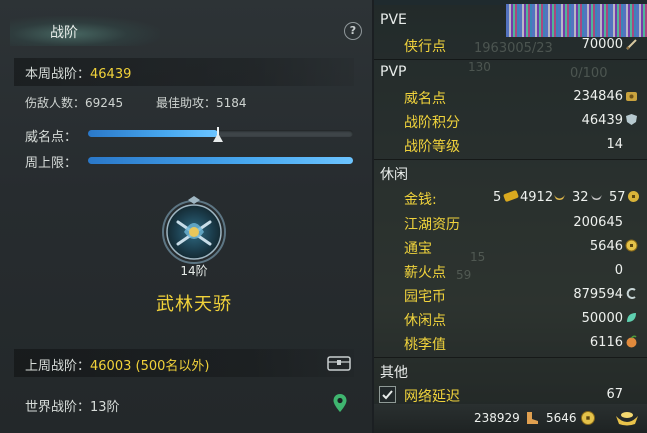  What do you see at coordinates (425, 273) in the screenshot?
I see `firewood-label: 薪火点` at bounding box center [425, 273].